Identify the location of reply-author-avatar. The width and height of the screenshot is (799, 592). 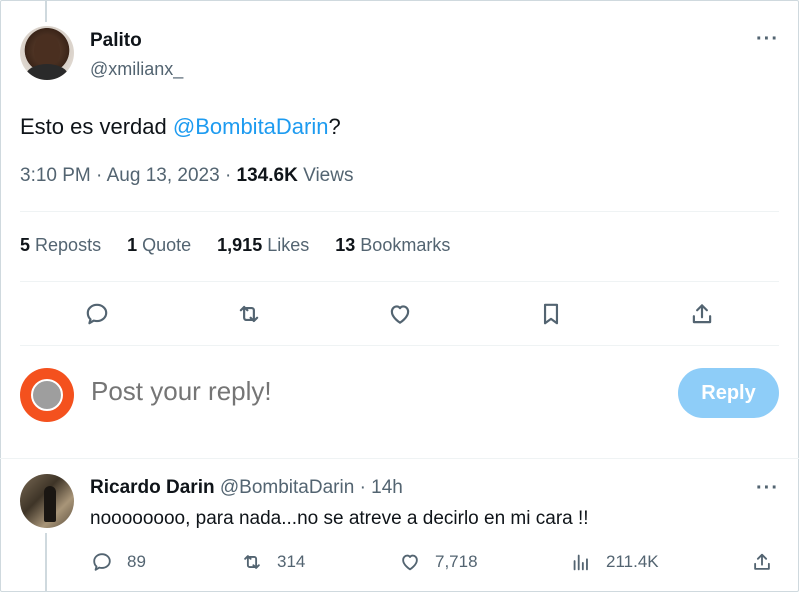
(47, 501).